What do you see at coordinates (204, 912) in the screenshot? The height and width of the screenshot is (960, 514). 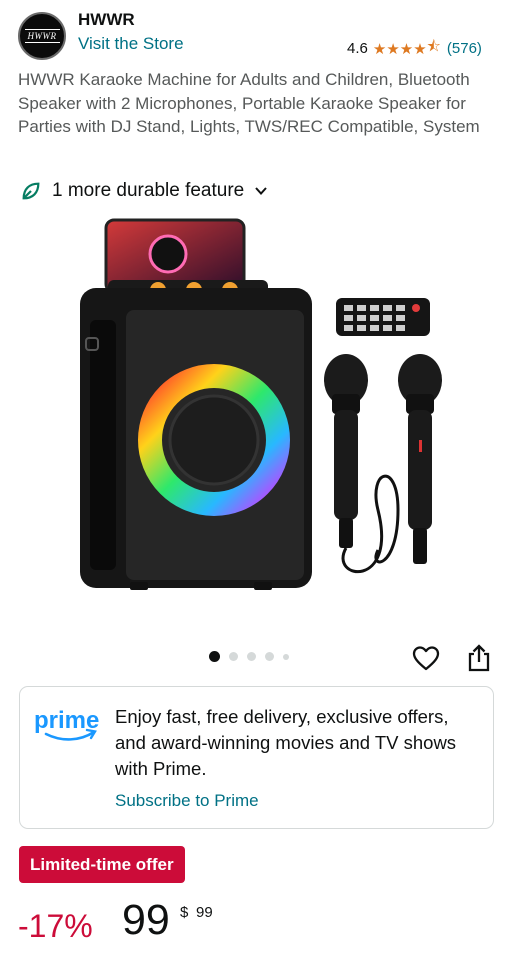 I see `price-fraction: 99` at bounding box center [204, 912].